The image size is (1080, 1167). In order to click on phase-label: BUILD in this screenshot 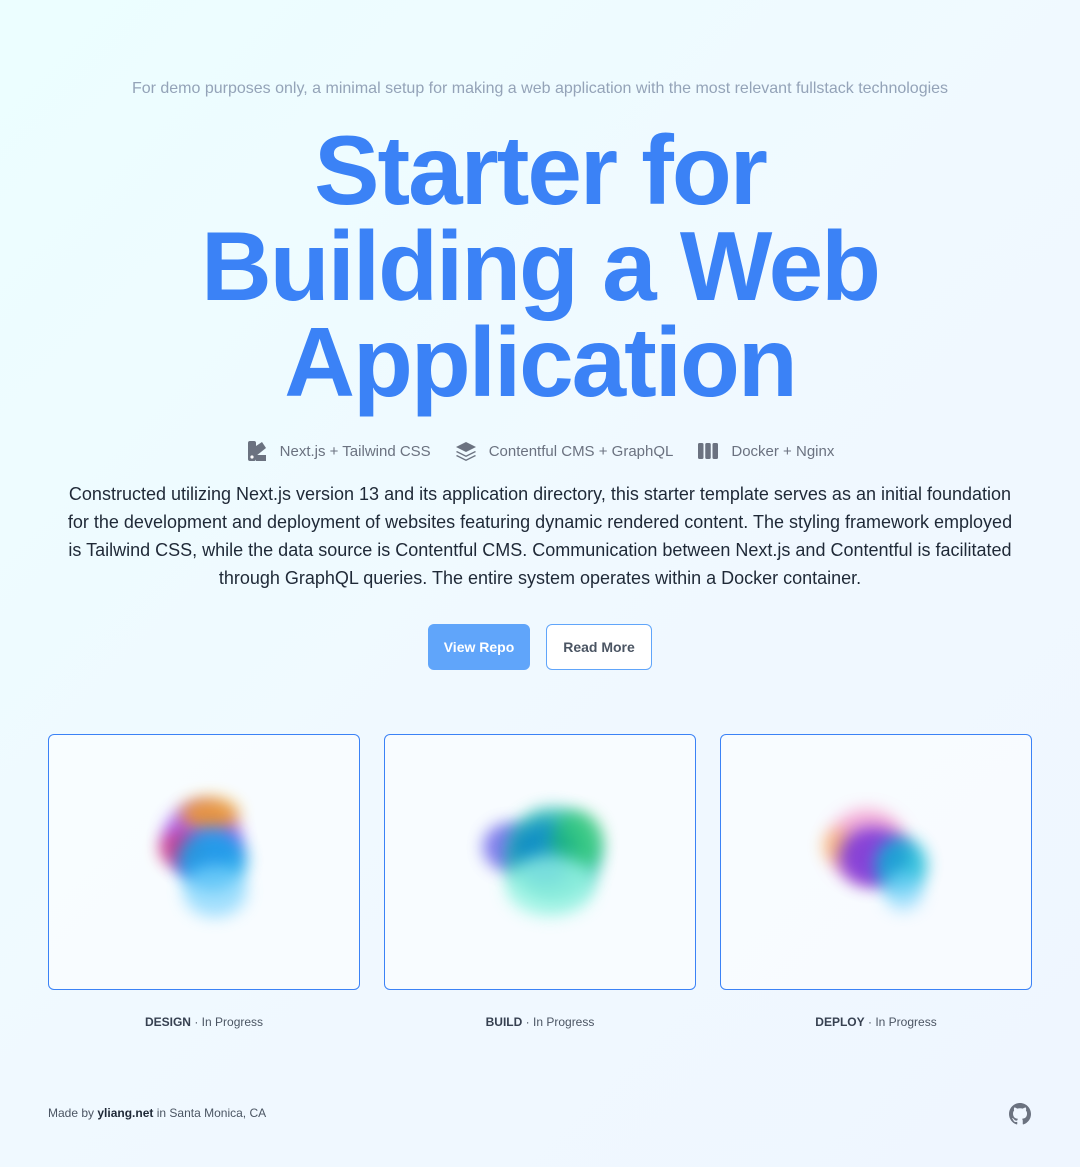, I will do `click(504, 1022)`.